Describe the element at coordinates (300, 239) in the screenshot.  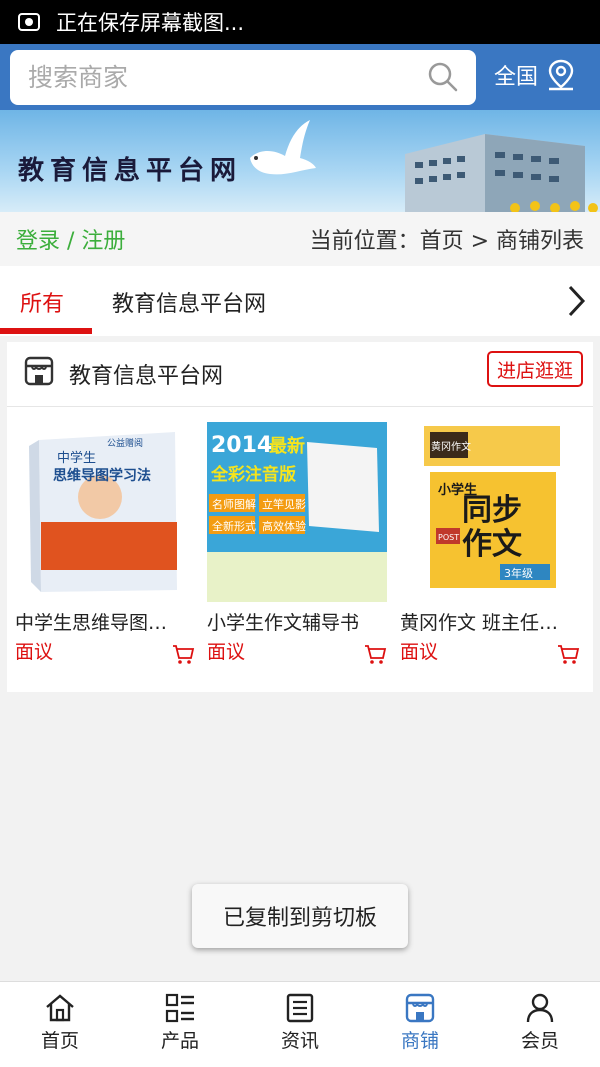
I see `login-breadcrumb-row: 登录 / 注册 当前位置：首页 > 商铺列表` at that location.